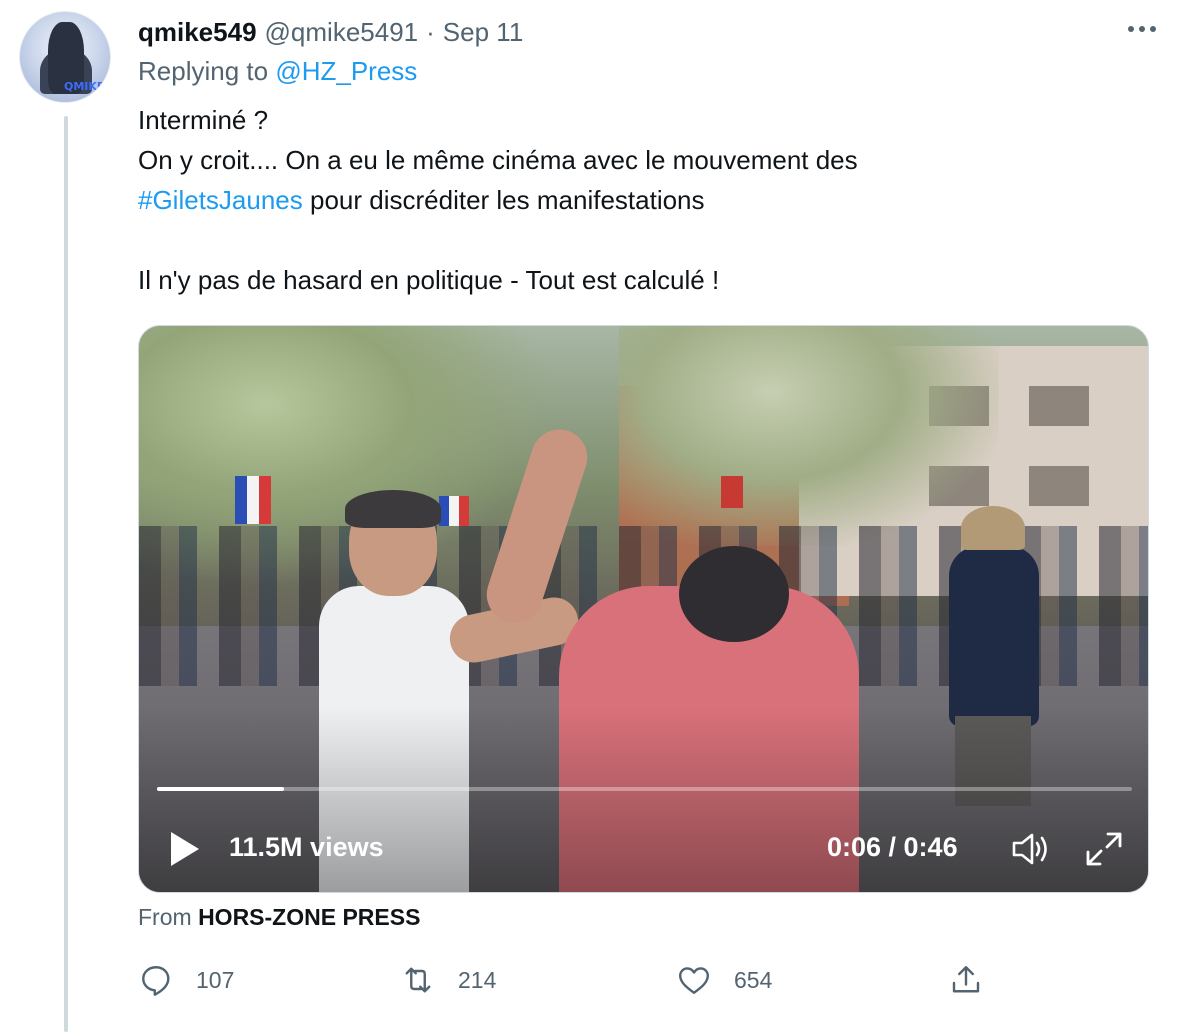 Image resolution: width=1178 pixels, height=1032 pixels. What do you see at coordinates (477, 979) in the screenshot?
I see `retweet-count: 214` at bounding box center [477, 979].